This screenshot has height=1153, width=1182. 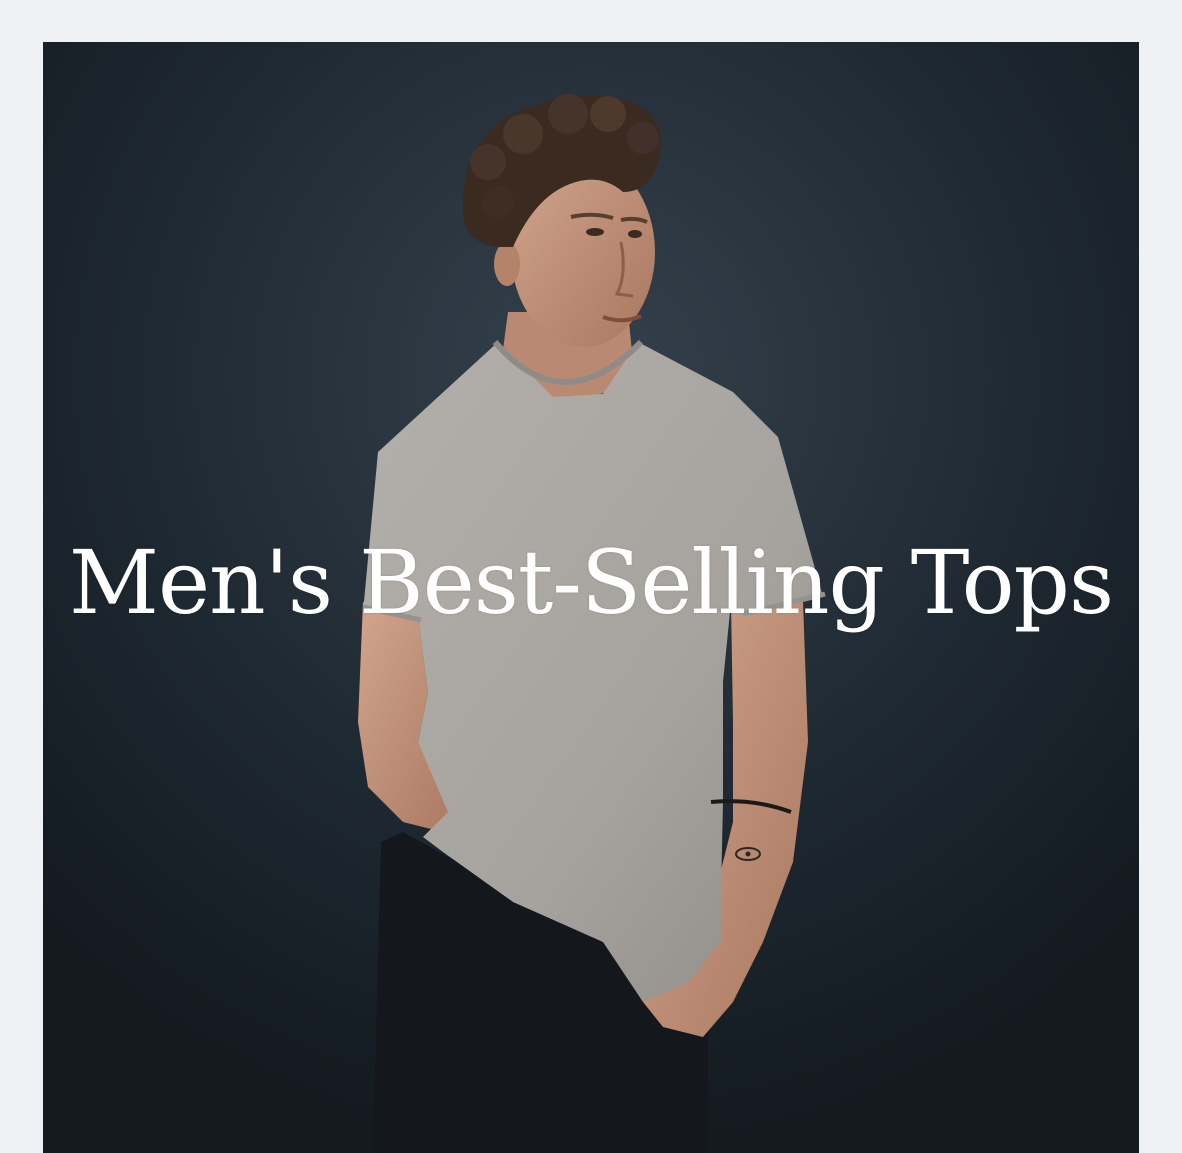 What do you see at coordinates (591, 582) in the screenshot?
I see `hero-headline: Men's Best-Selling Tops` at bounding box center [591, 582].